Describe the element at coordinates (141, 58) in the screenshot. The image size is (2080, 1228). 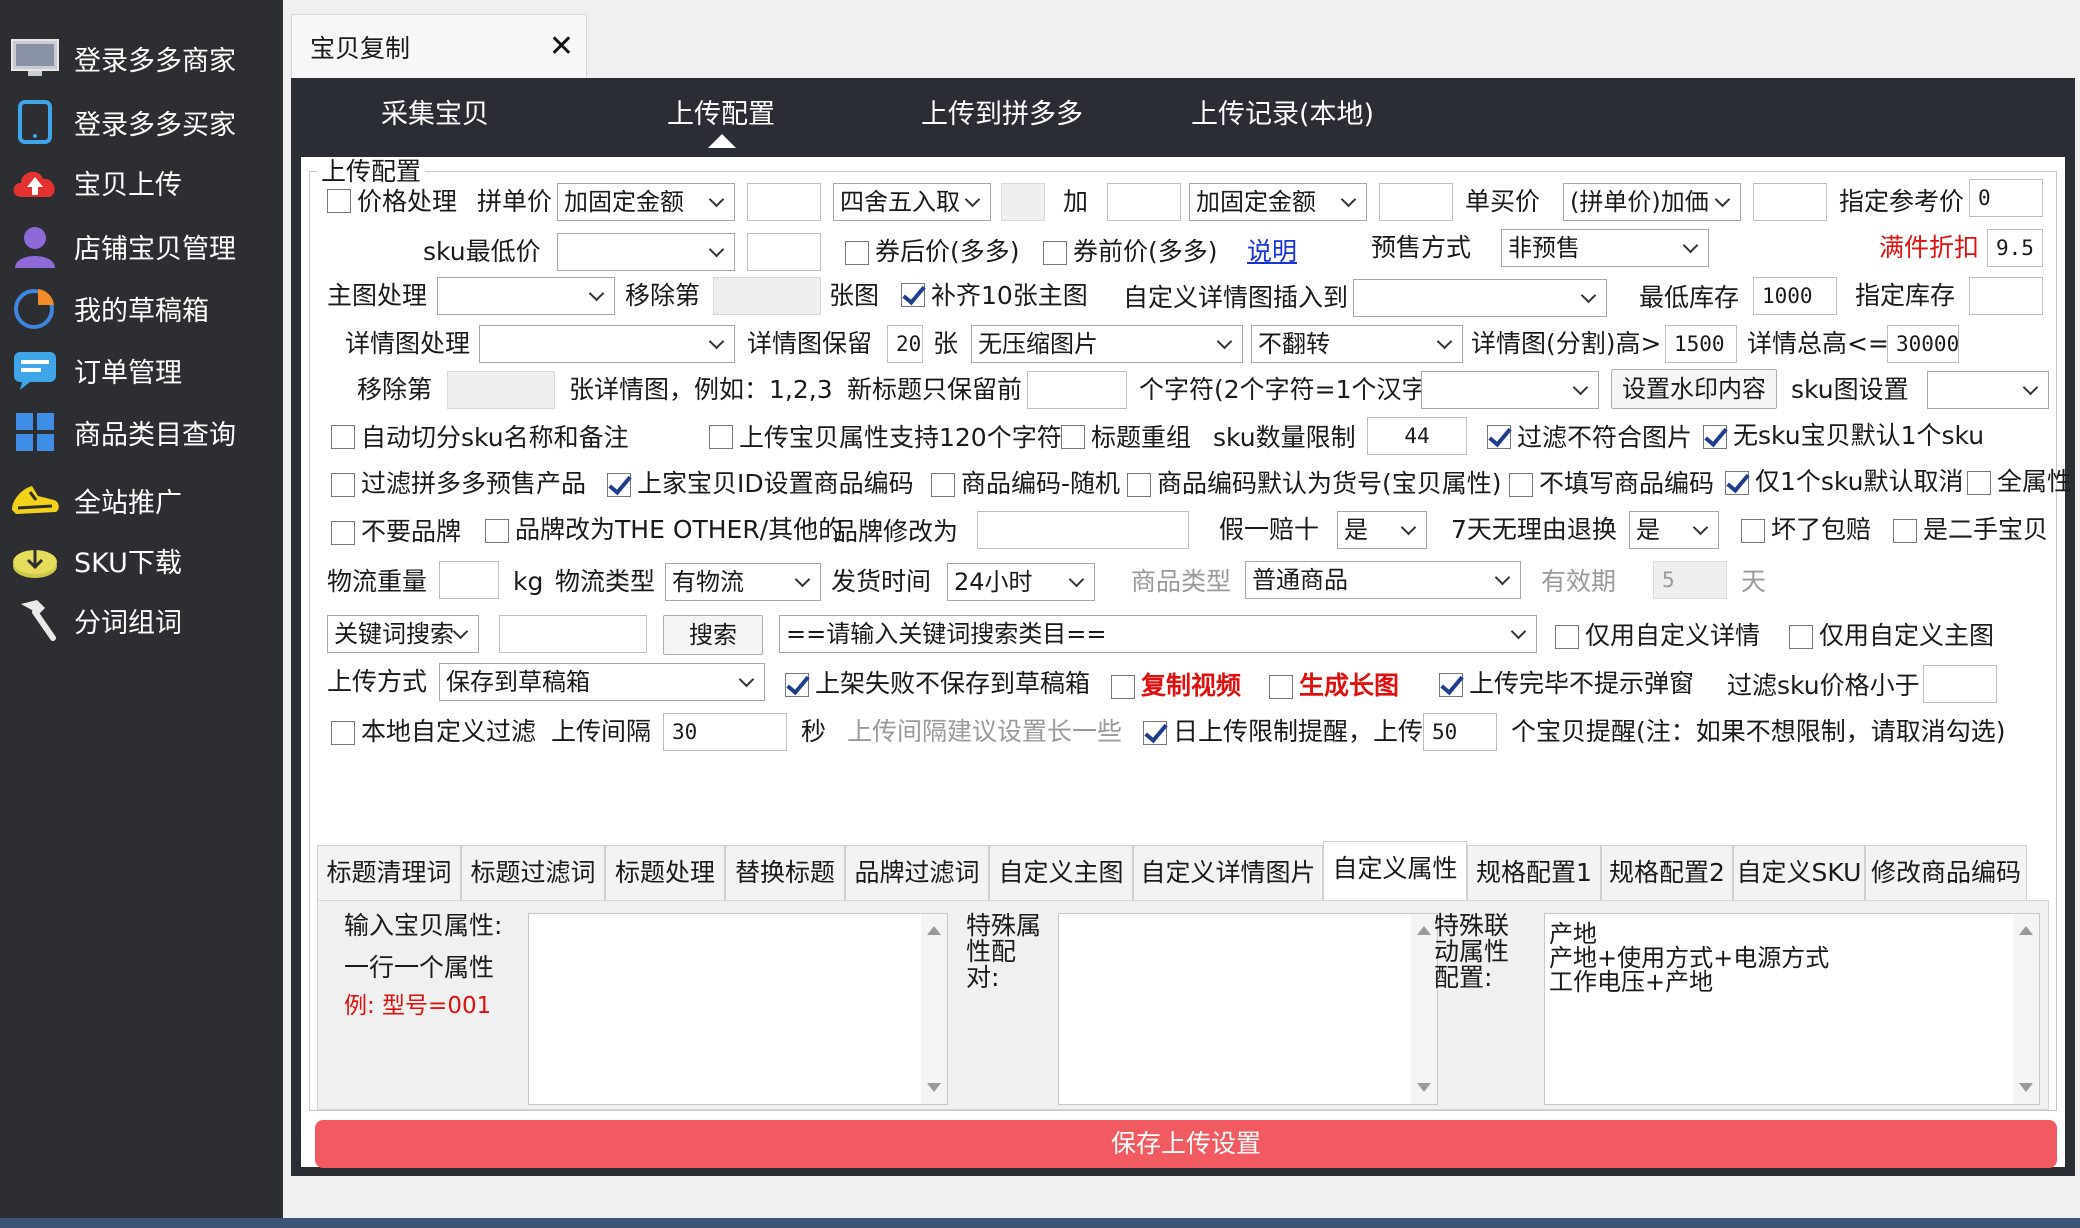
I see `sidebar-item-login-merchant: 登录多多商家` at that location.